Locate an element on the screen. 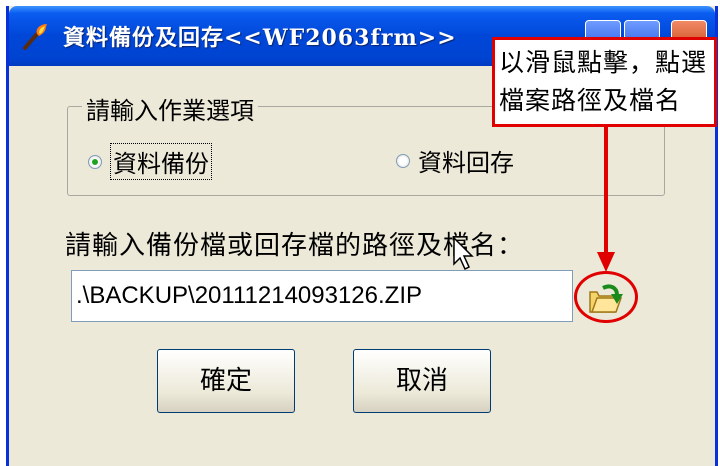  radio-backup-label: 資料備份 is located at coordinates (161, 161).